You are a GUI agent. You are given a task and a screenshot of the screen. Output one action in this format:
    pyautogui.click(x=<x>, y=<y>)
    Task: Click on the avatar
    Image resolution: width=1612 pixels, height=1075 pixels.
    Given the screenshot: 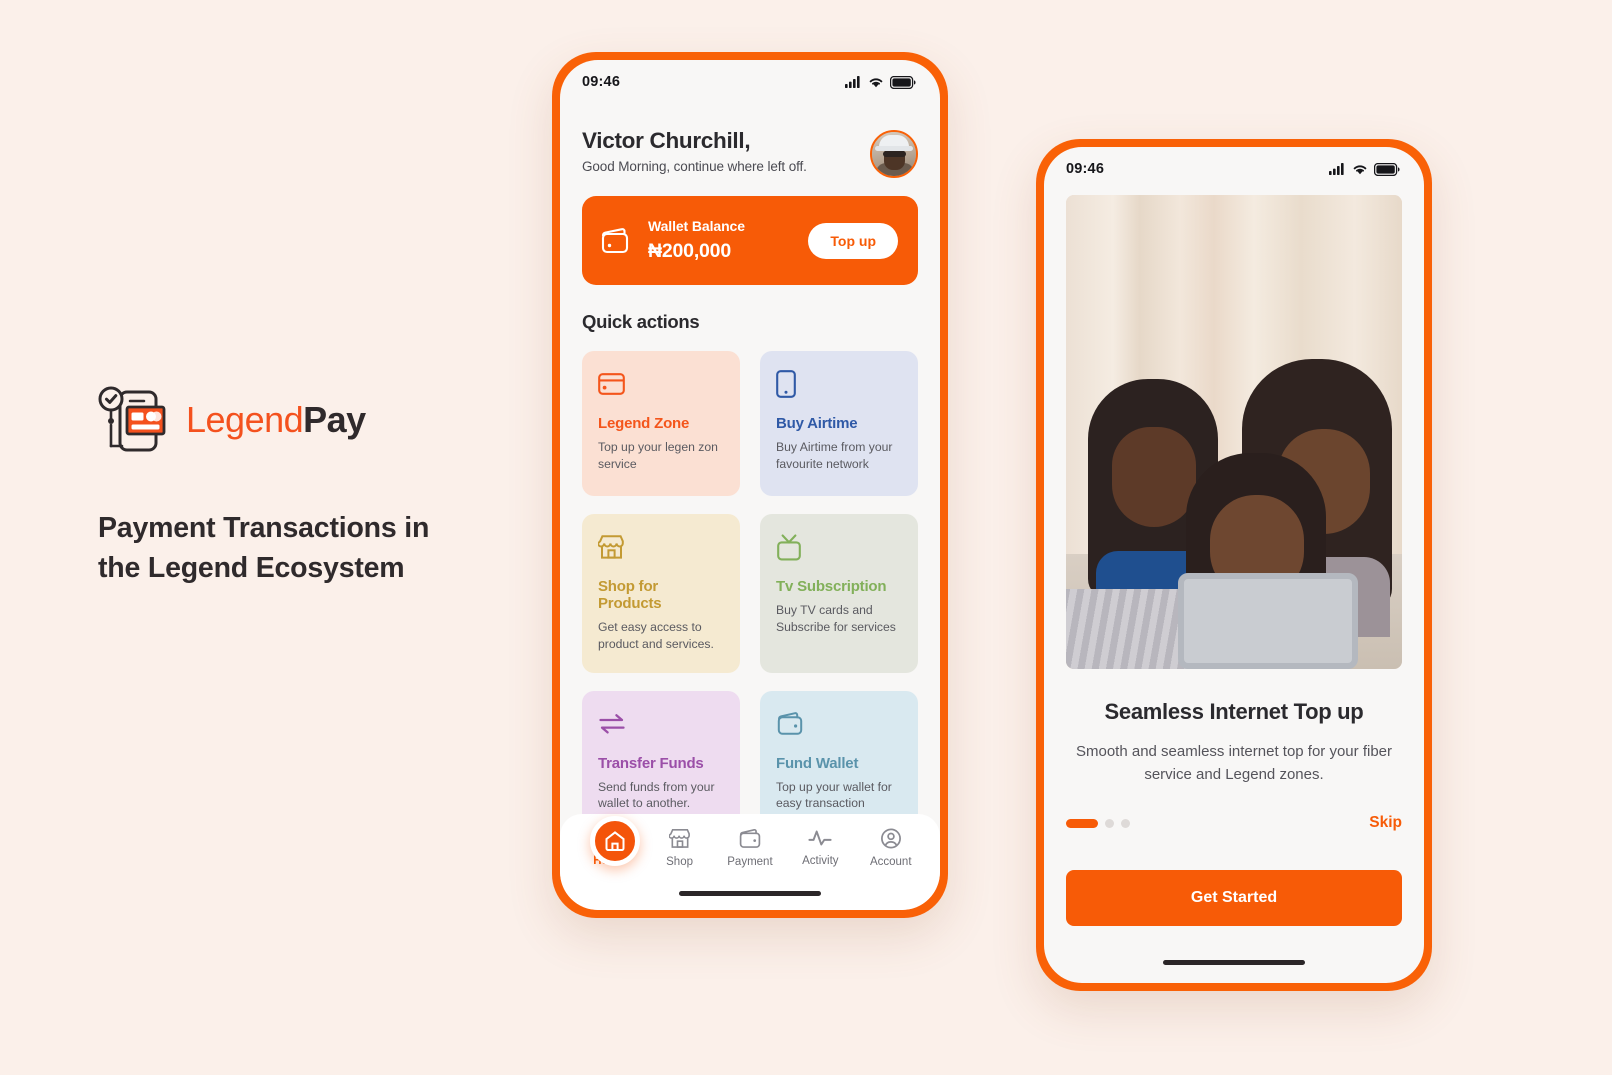 What is the action you would take?
    pyautogui.click(x=894, y=154)
    